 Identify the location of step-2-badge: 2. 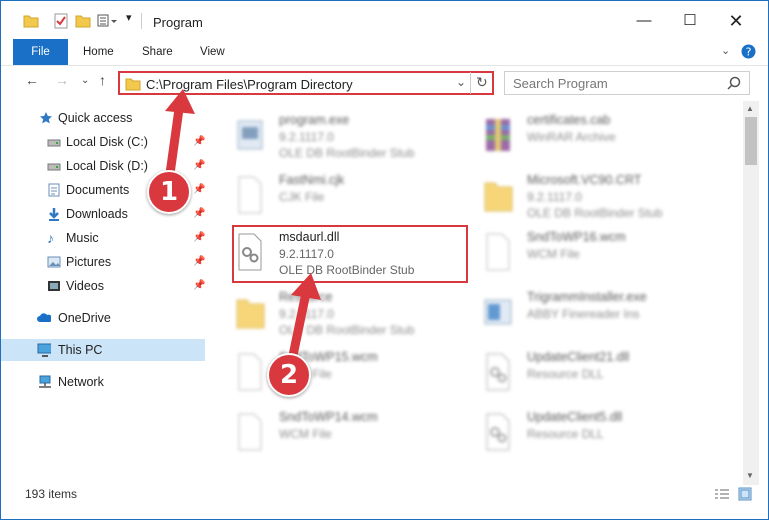
(289, 375).